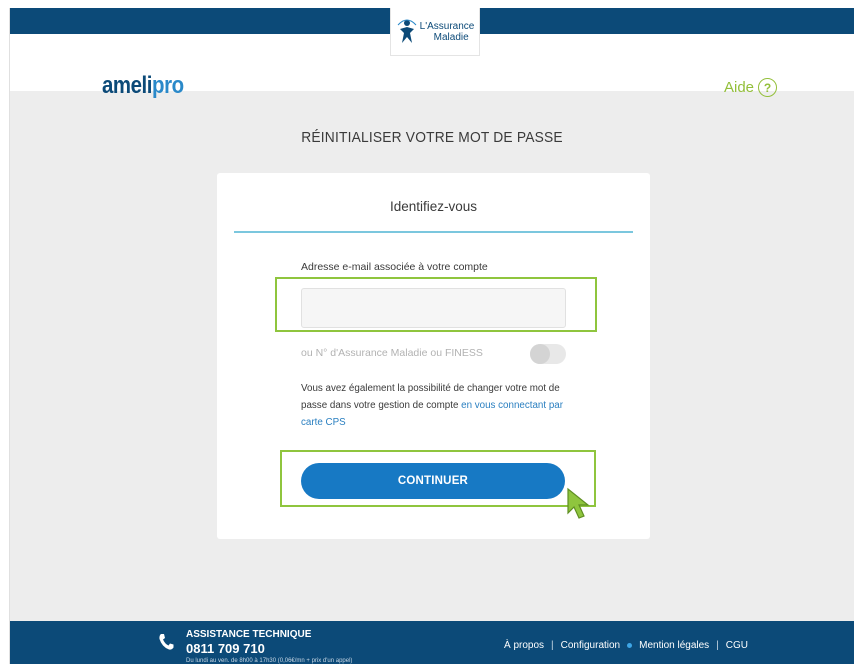  What do you see at coordinates (433, 232) in the screenshot?
I see `card-divider` at bounding box center [433, 232].